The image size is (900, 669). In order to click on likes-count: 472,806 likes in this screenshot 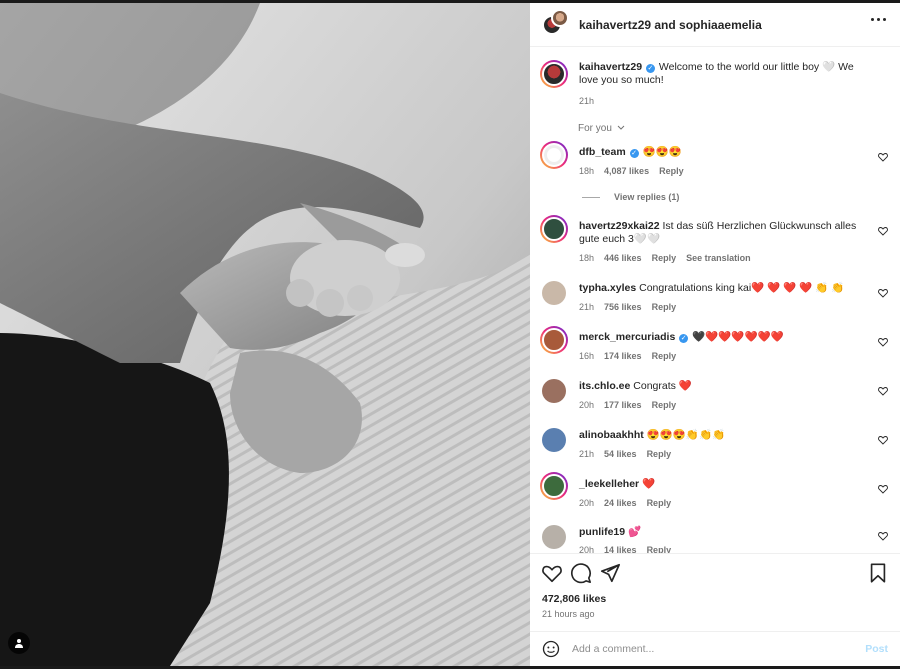, I will do `click(574, 599)`.